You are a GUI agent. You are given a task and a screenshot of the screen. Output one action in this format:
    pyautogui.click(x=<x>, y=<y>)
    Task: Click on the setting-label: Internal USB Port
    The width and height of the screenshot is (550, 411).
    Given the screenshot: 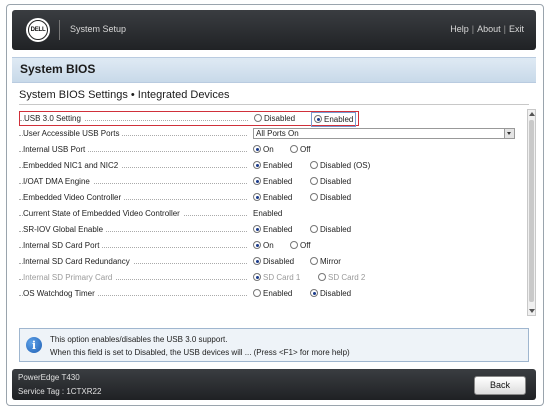 What is the action you would take?
    pyautogui.click(x=56, y=149)
    